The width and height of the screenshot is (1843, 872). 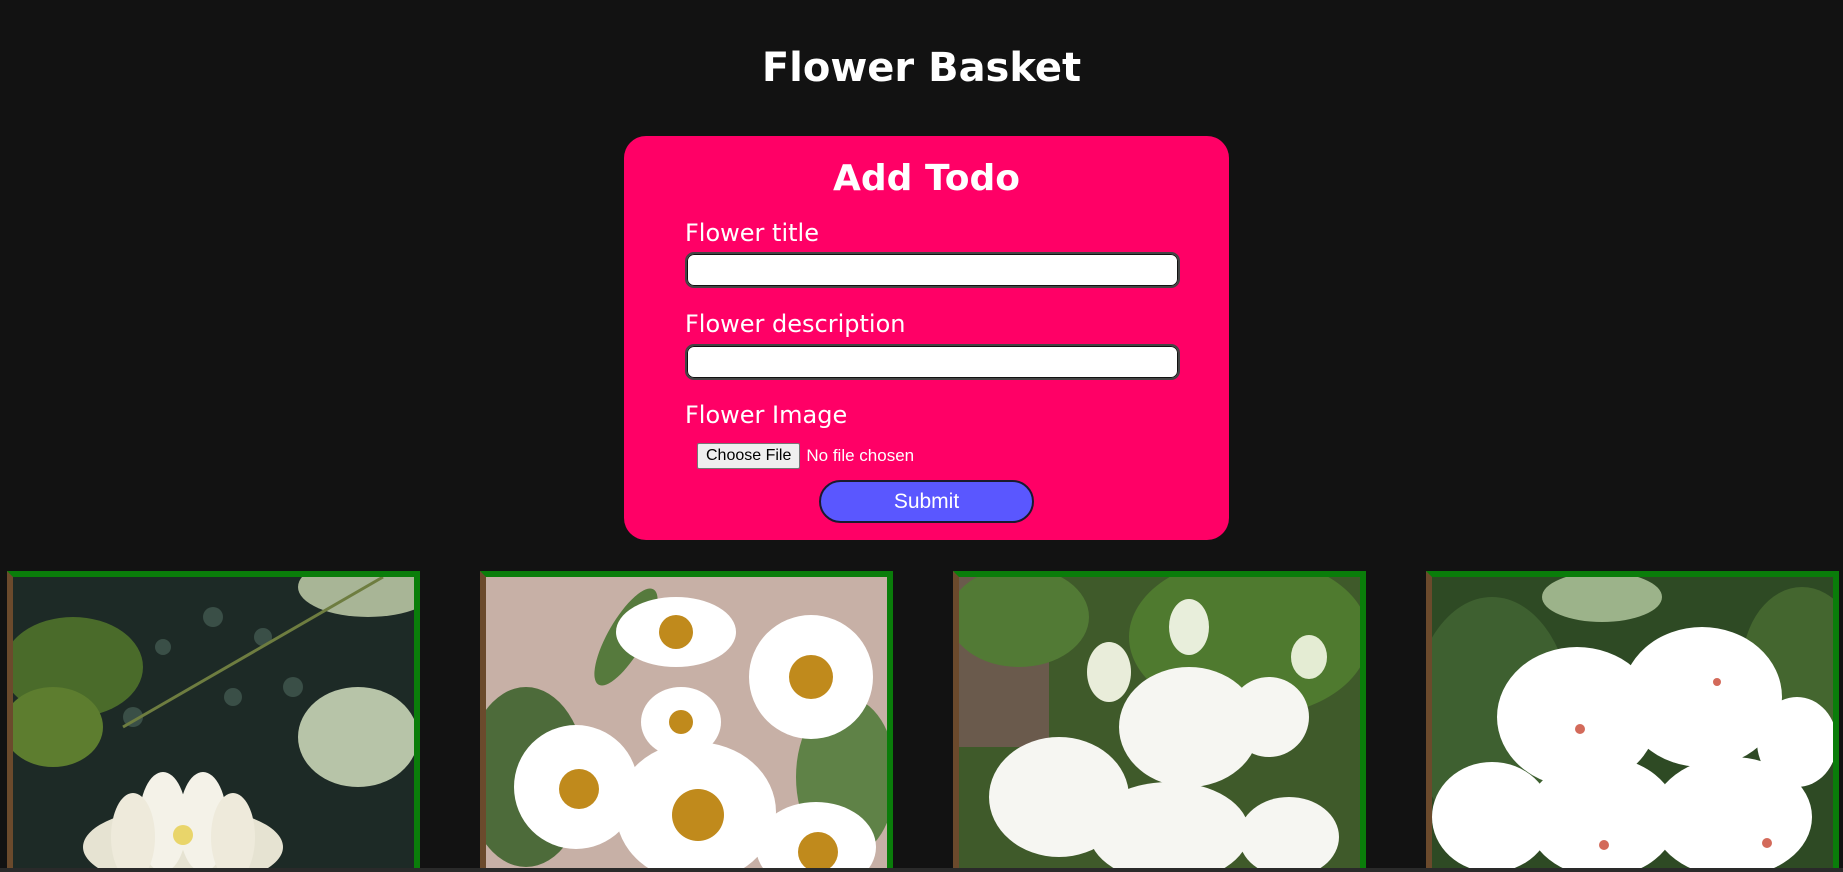 I want to click on choose-file-button: Choose File, so click(x=749, y=456).